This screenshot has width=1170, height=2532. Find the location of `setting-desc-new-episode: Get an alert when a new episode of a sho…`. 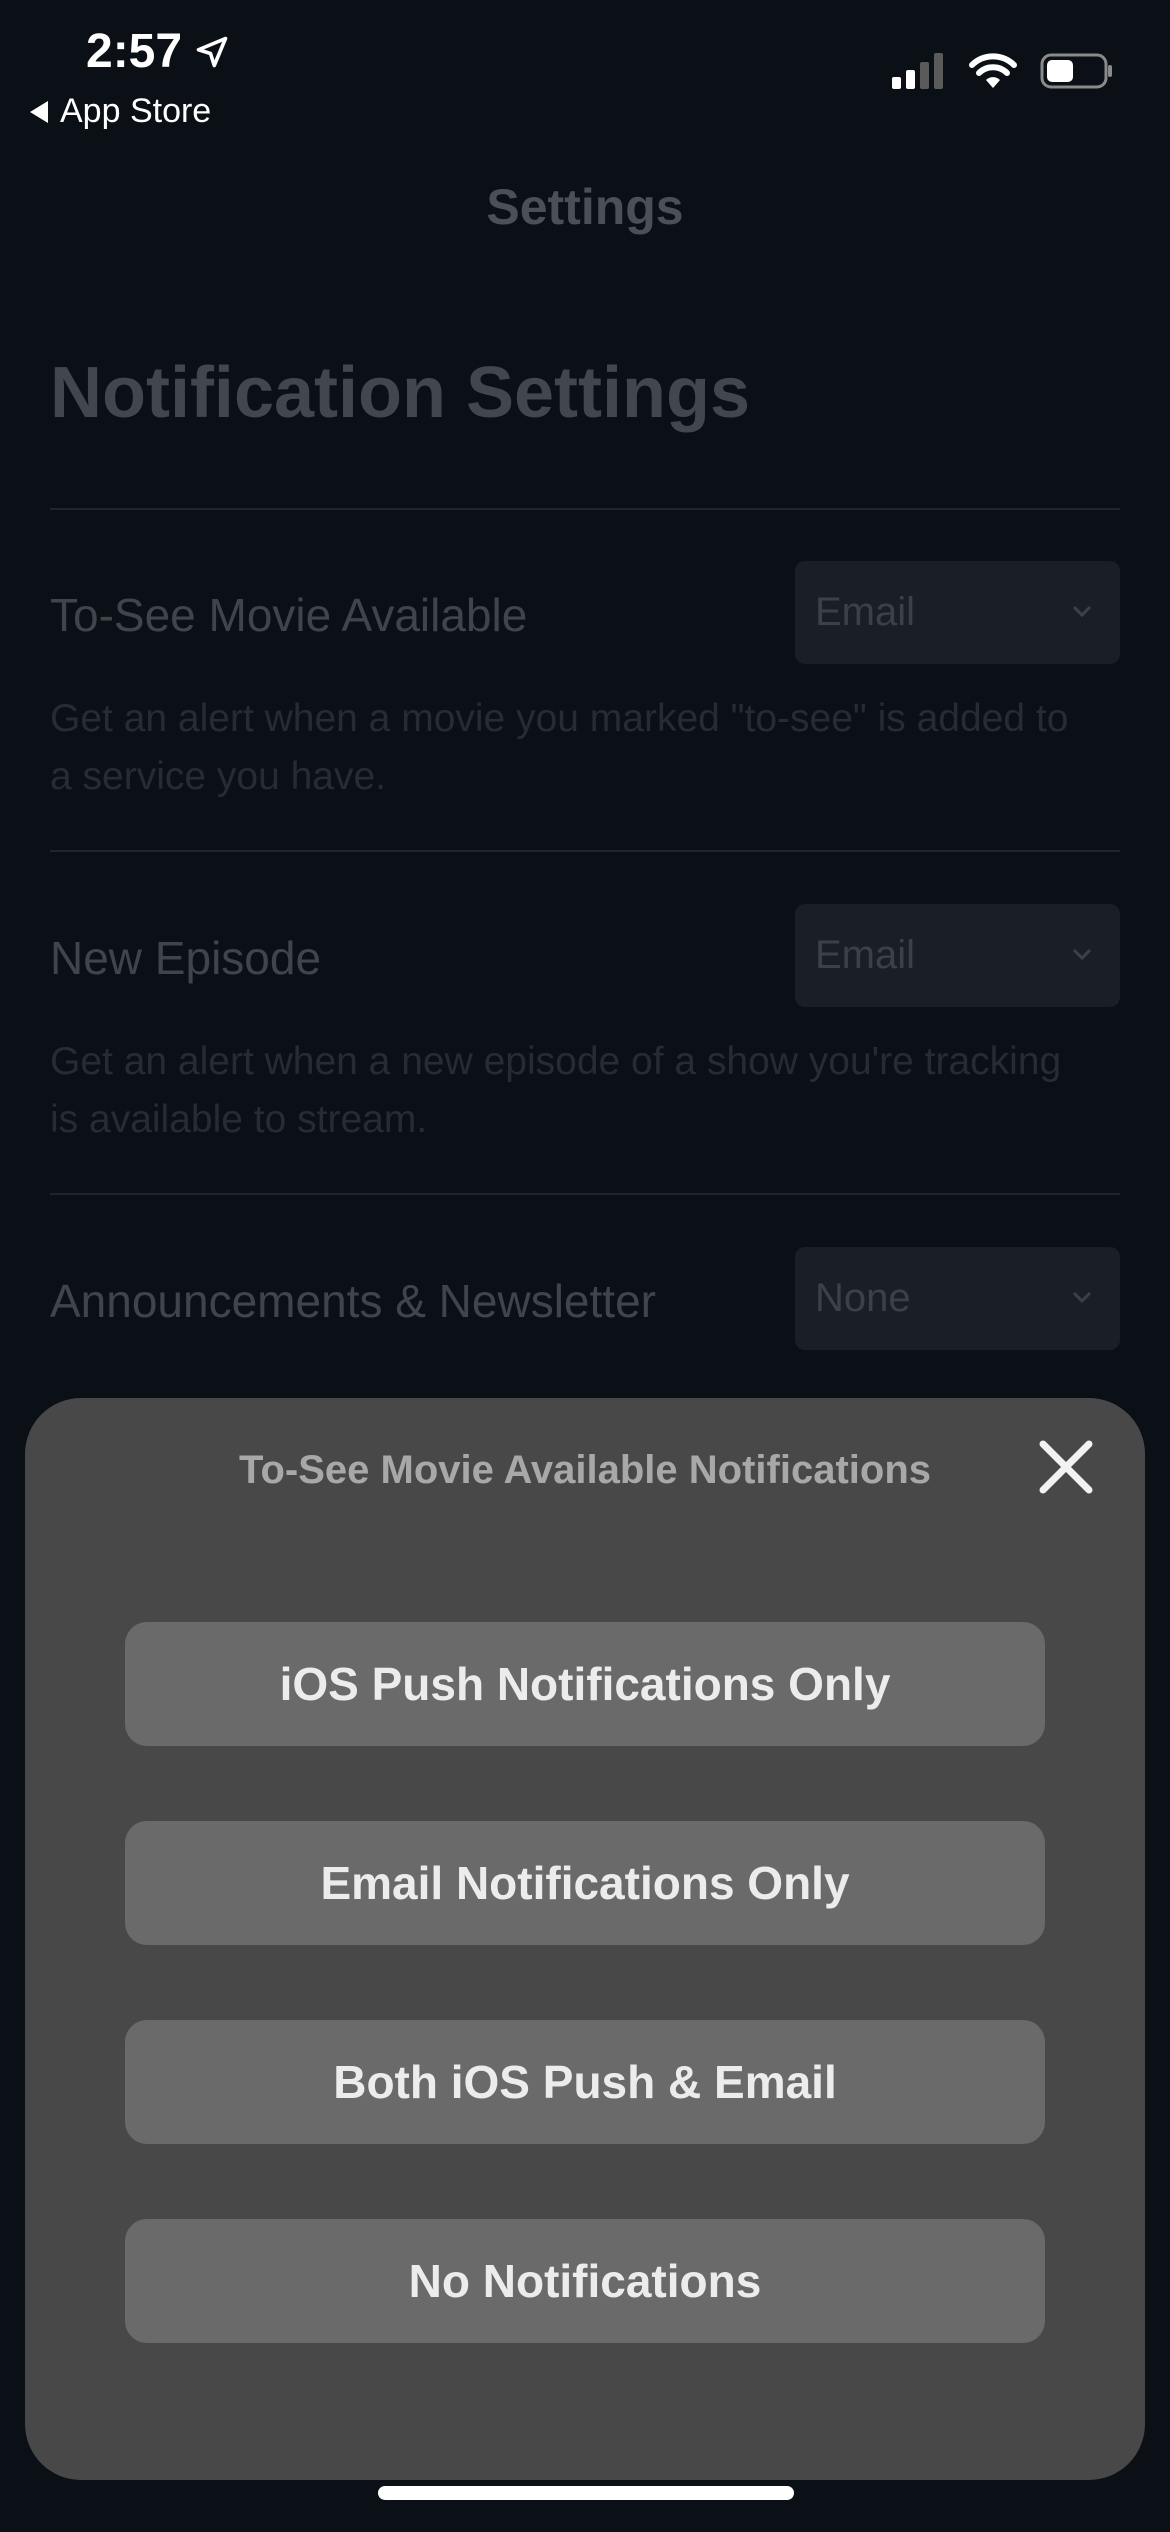

setting-desc-new-episode: Get an alert when a new episode of a sho… is located at coordinates (556, 1090).